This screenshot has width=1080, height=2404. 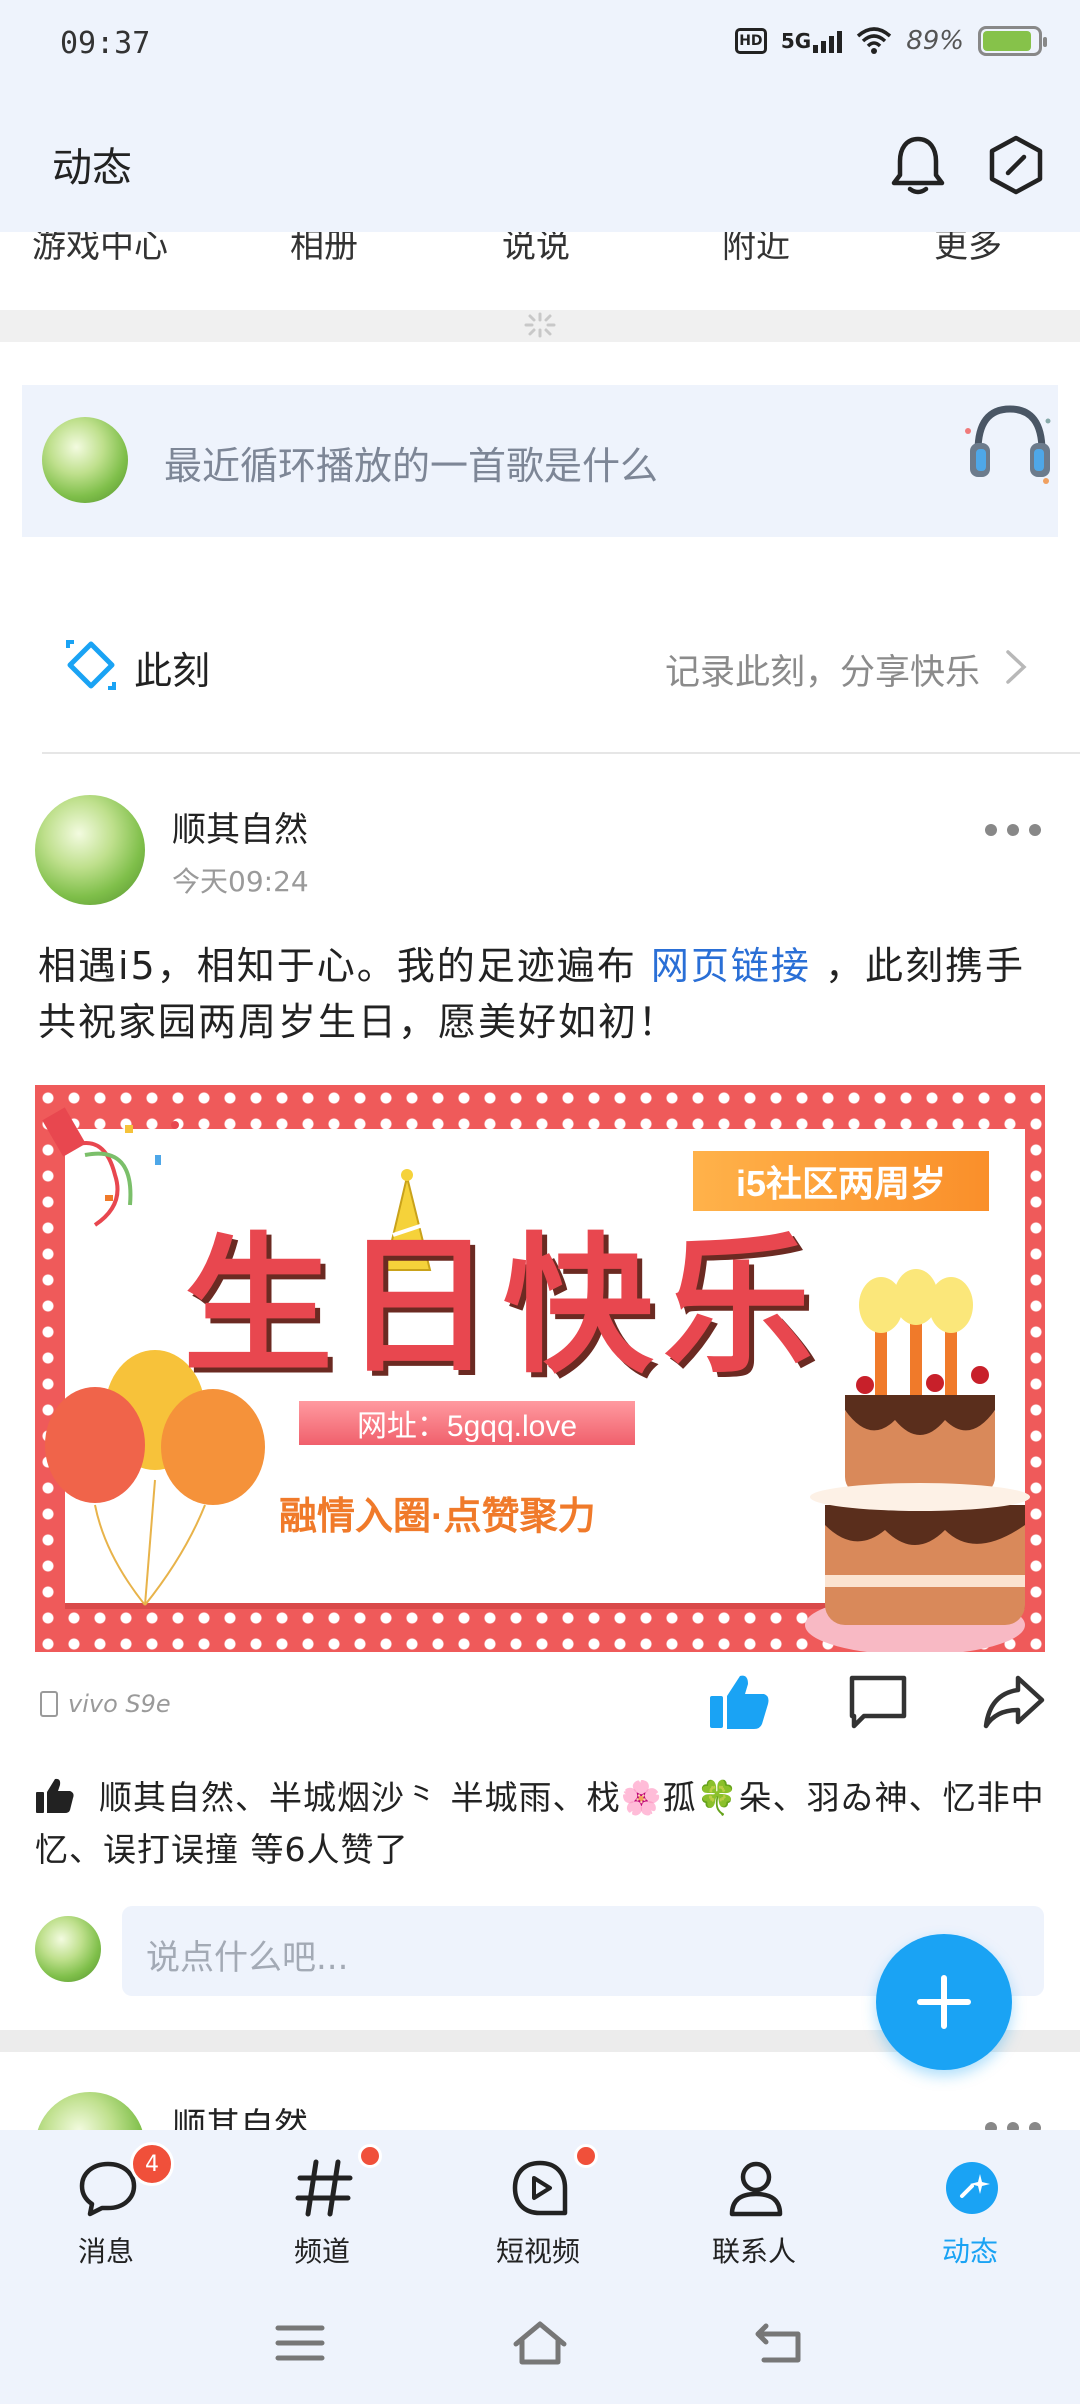 What do you see at coordinates (1016, 667) in the screenshot?
I see `chevron-right-icon` at bounding box center [1016, 667].